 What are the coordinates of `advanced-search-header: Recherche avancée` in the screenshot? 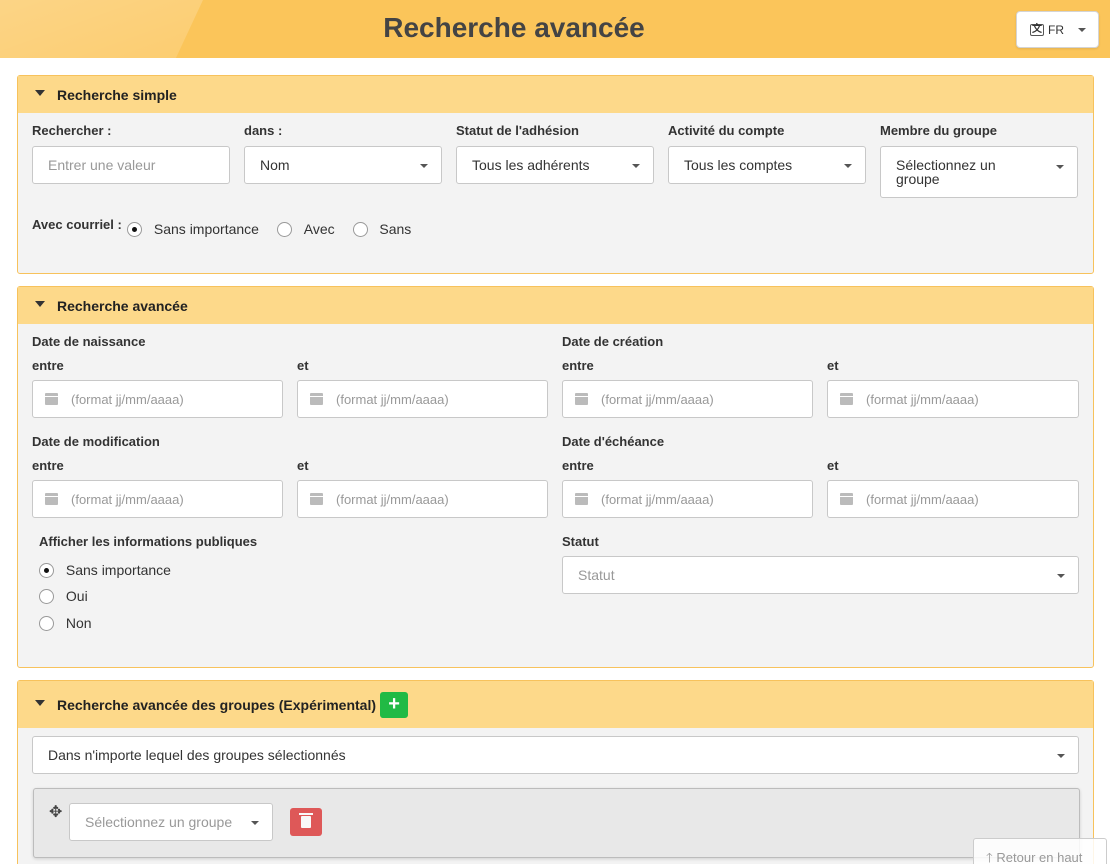 It's located at (555, 305).